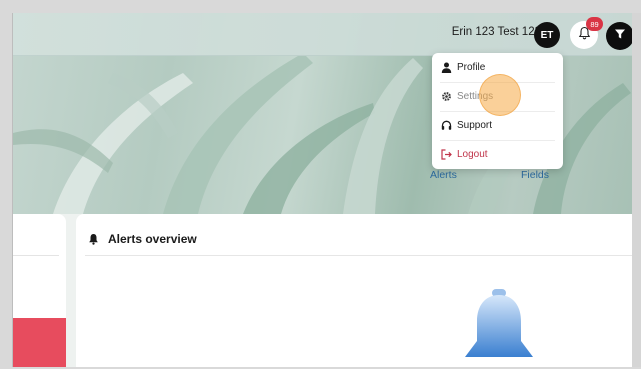  What do you see at coordinates (446, 126) in the screenshot?
I see `headset-icon` at bounding box center [446, 126].